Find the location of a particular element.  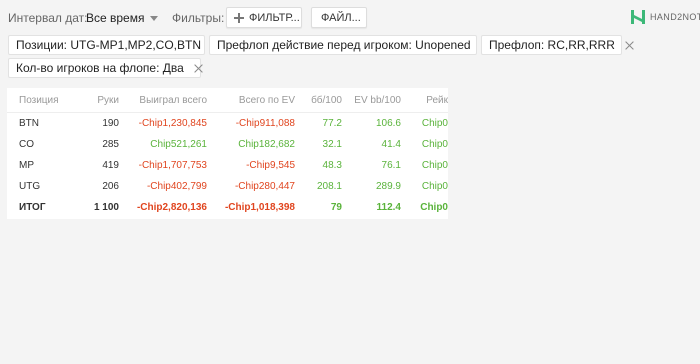

cell-ev-bb100: 106.6 is located at coordinates (388, 123).